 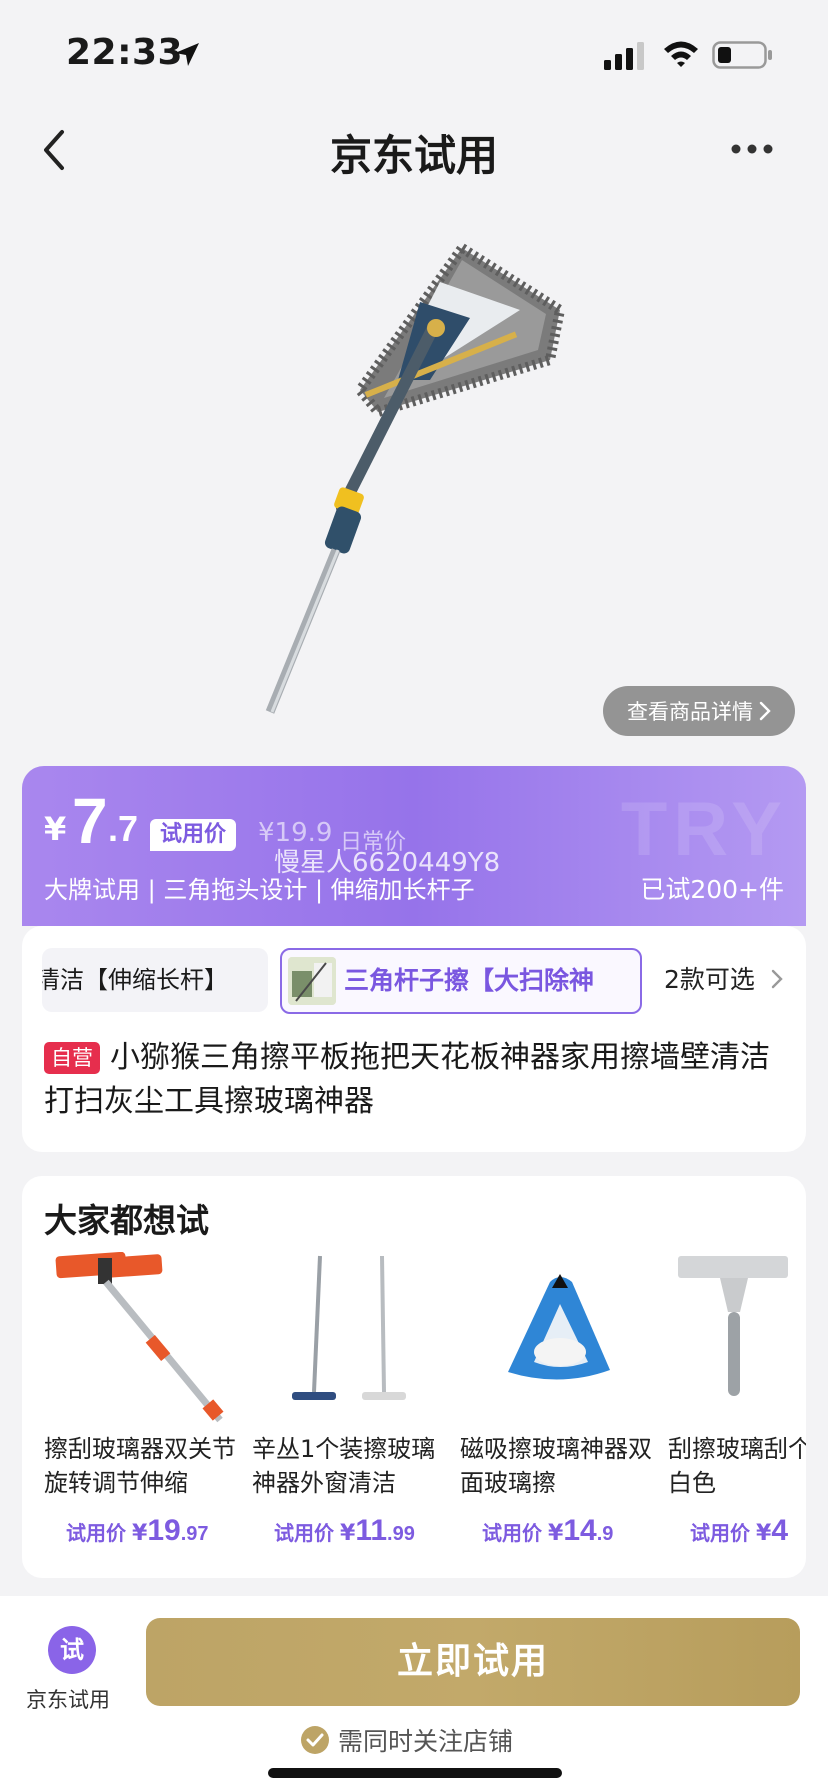 I want to click on cellular-signal-icon, so click(x=624, y=56).